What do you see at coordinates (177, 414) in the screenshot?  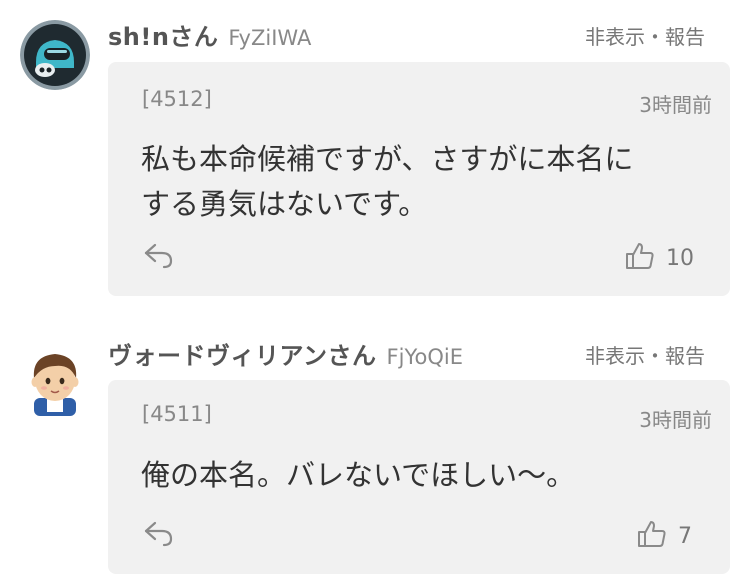 I see `comment-number: [4511]` at bounding box center [177, 414].